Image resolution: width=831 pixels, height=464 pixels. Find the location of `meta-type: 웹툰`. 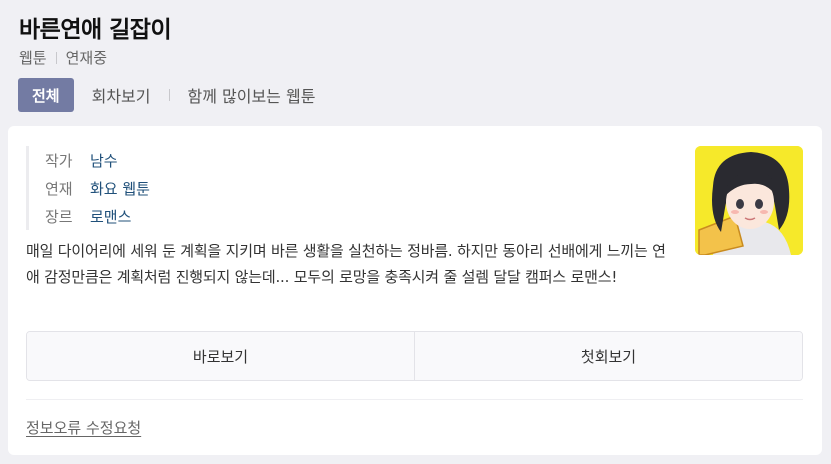

meta-type: 웹툰 is located at coordinates (33, 58).